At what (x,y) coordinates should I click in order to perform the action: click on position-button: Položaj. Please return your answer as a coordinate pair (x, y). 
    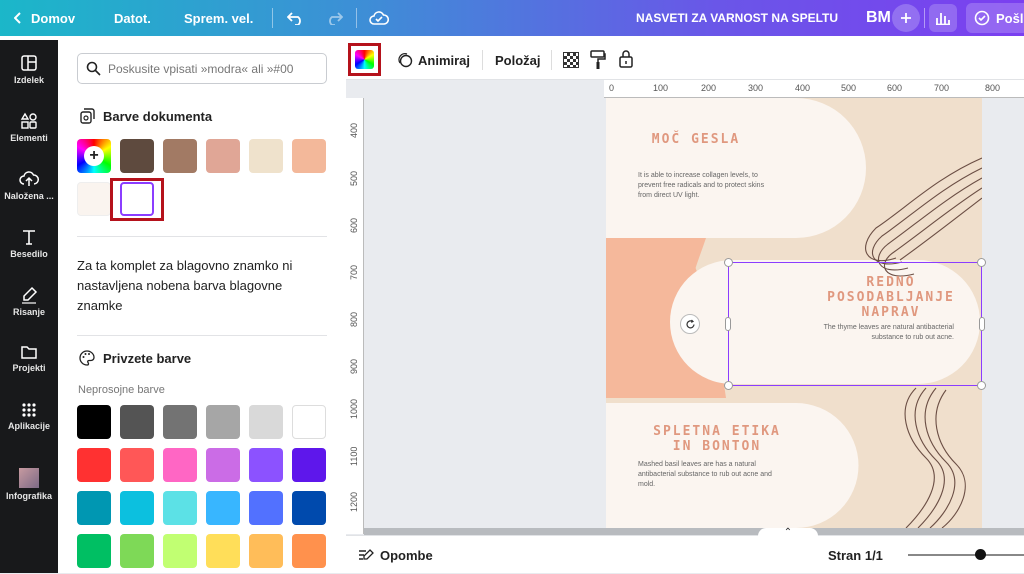
    Looking at the image, I should click on (518, 60).